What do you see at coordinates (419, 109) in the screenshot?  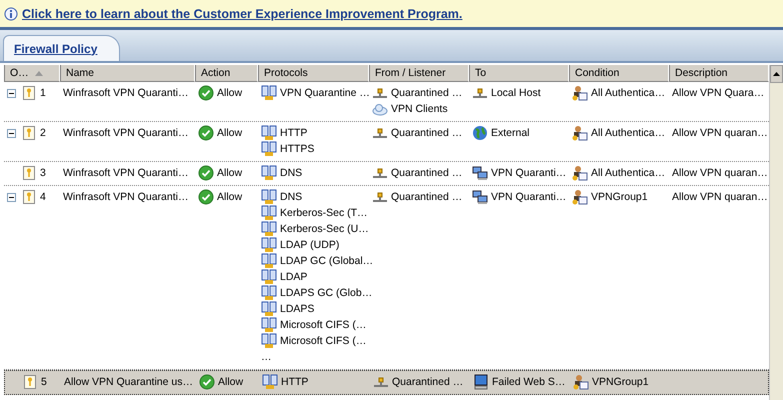 I see `source-label: VPN Clients` at bounding box center [419, 109].